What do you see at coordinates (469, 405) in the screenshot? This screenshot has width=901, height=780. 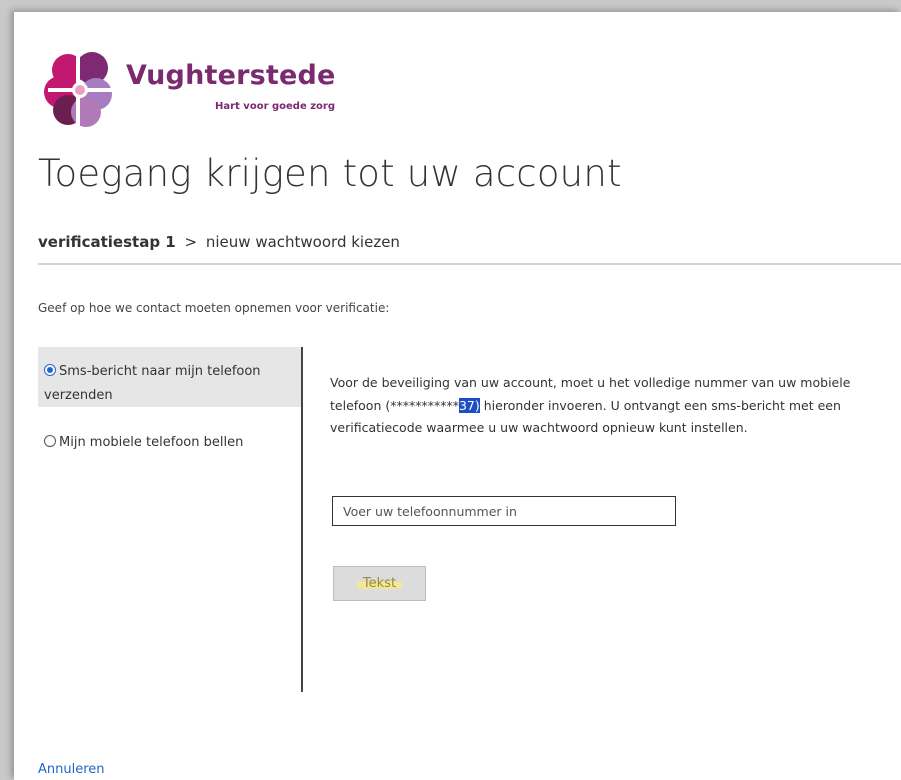 I see `highlighted-digits: 37)` at bounding box center [469, 405].